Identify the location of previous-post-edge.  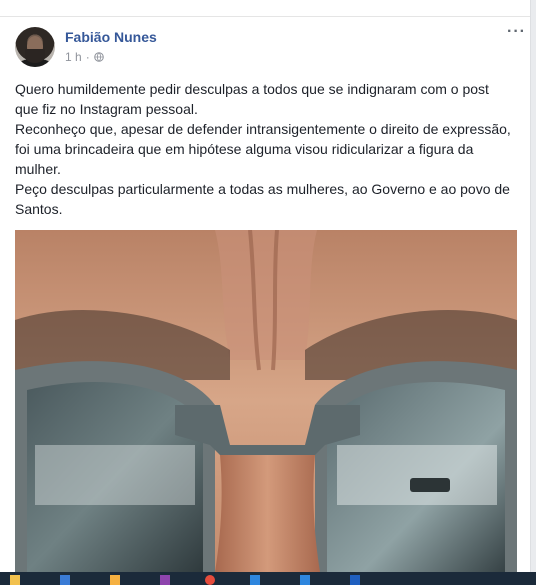
(265, 8).